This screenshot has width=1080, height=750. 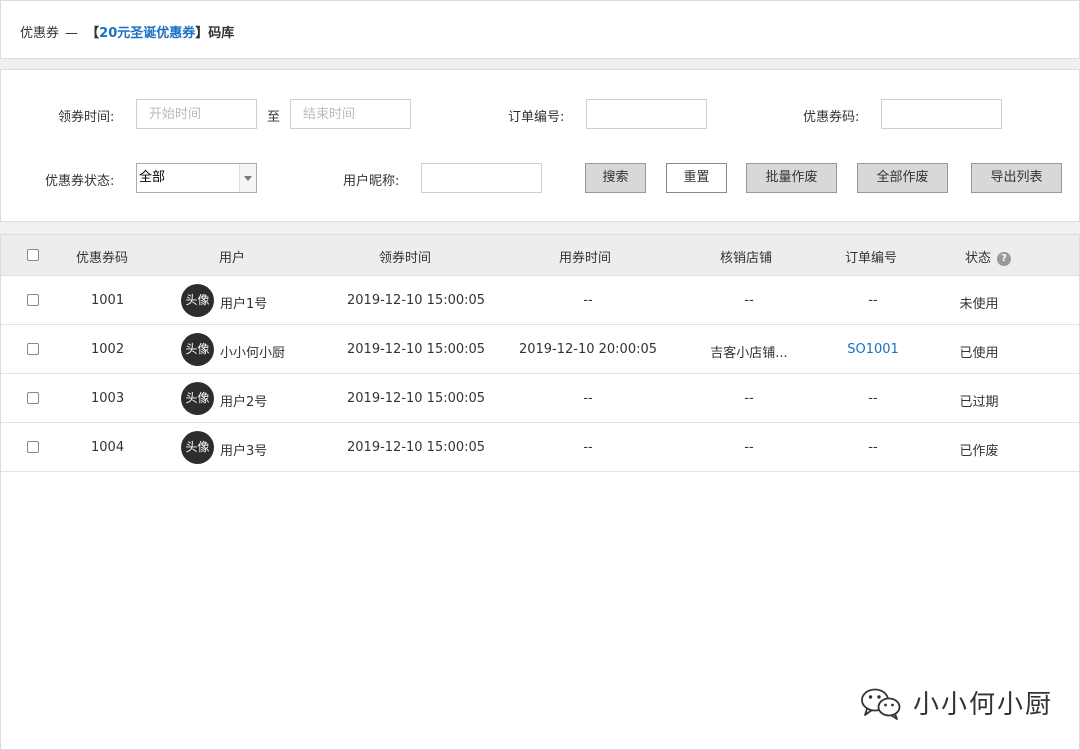 I want to click on coupon-name-link: 20元圣诞优惠券, so click(x=147, y=33).